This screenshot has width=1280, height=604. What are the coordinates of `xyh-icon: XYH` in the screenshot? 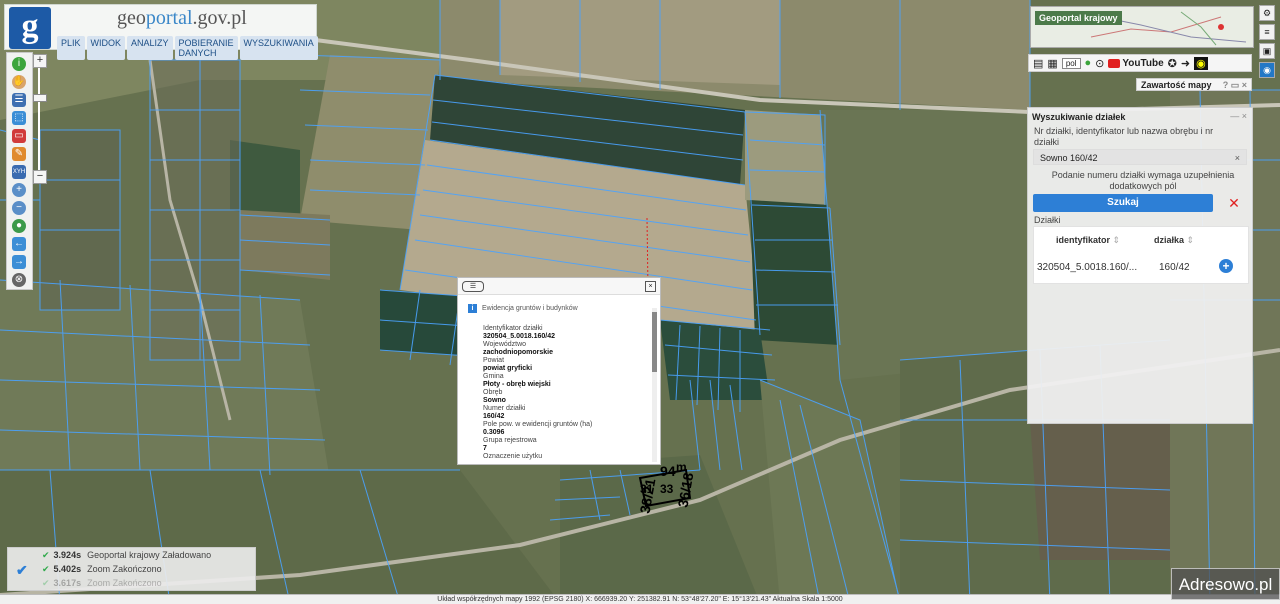 It's located at (19, 172).